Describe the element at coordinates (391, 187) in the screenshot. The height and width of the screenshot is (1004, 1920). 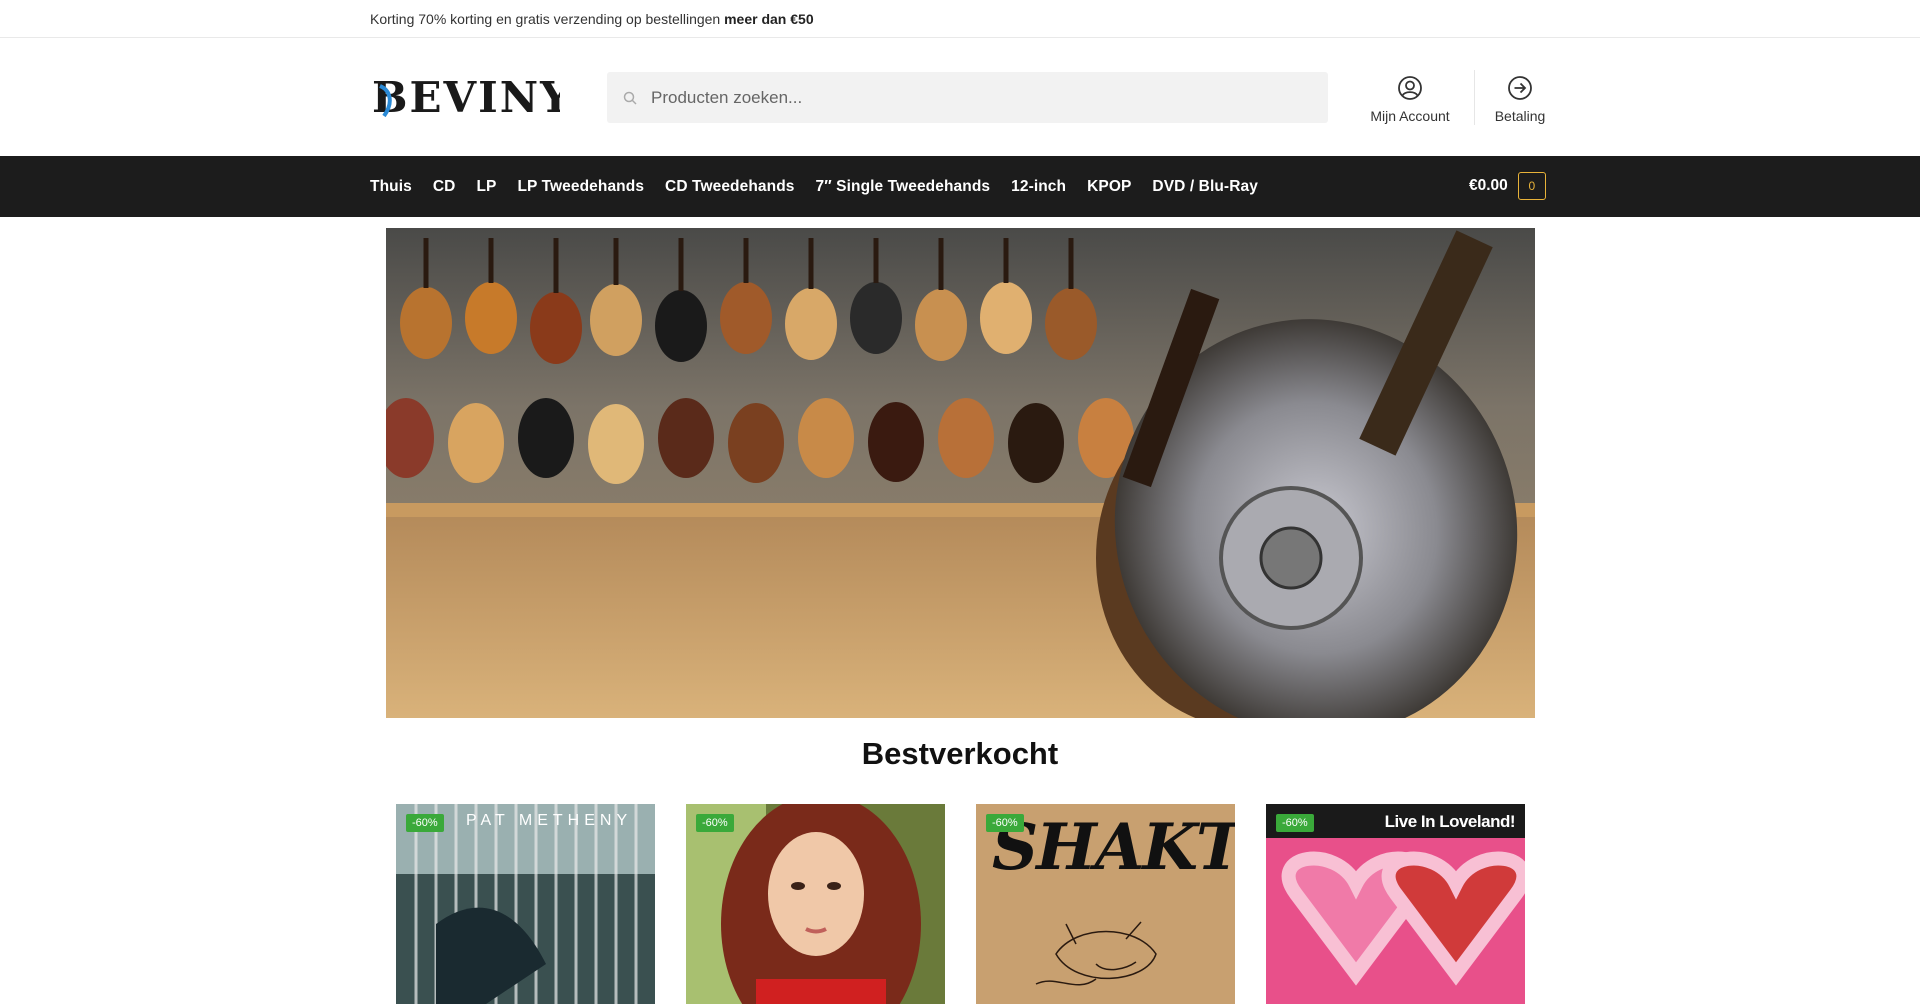
I see `nav-item-home: Thuis` at that location.